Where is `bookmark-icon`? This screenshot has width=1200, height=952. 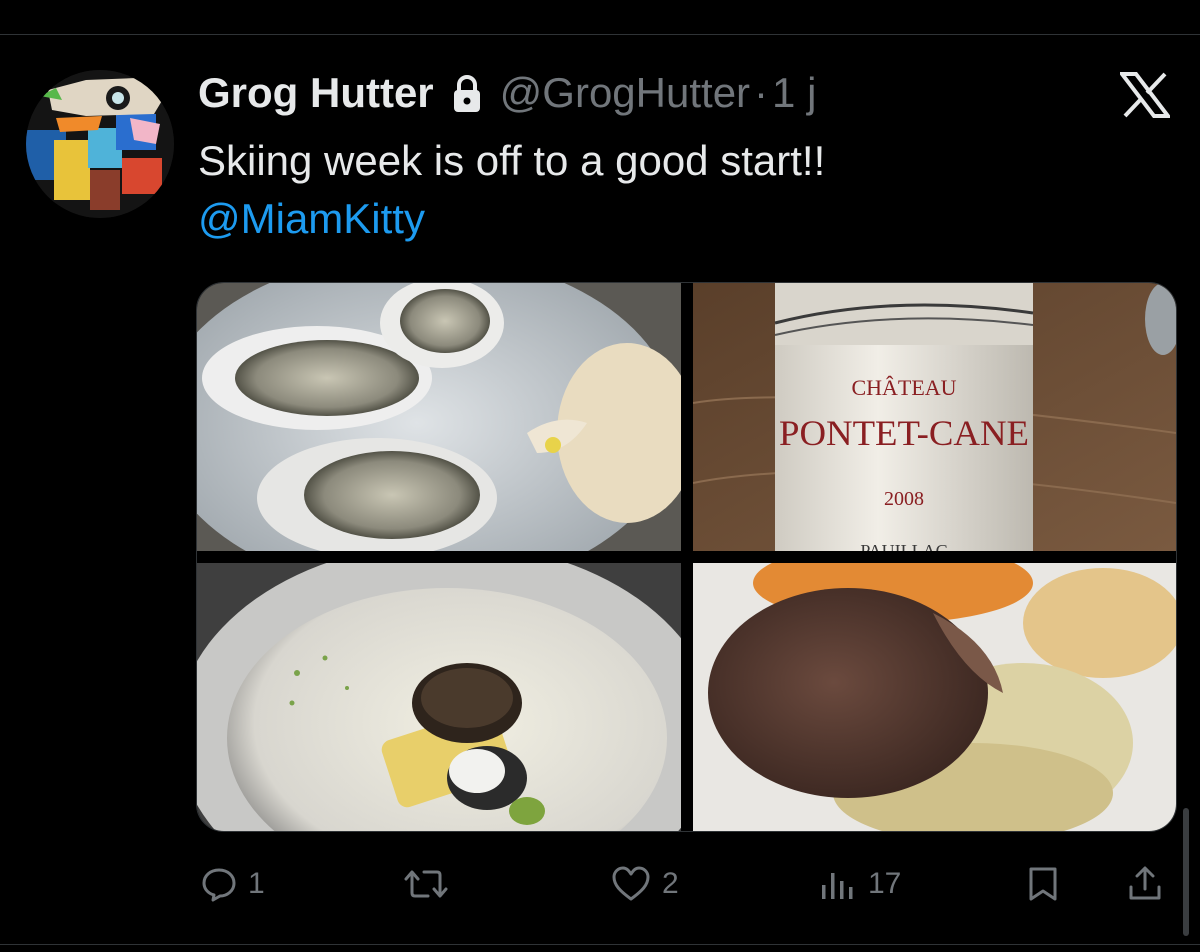 bookmark-icon is located at coordinates (1043, 884).